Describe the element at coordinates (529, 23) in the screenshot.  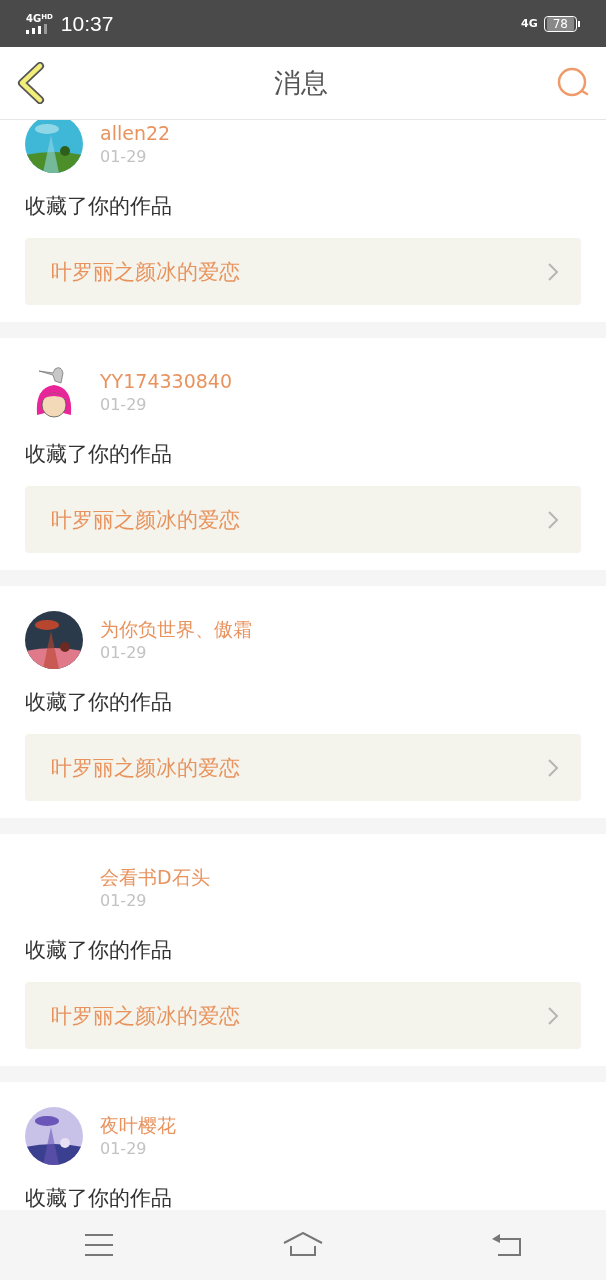
I see `network-label: 4G` at that location.